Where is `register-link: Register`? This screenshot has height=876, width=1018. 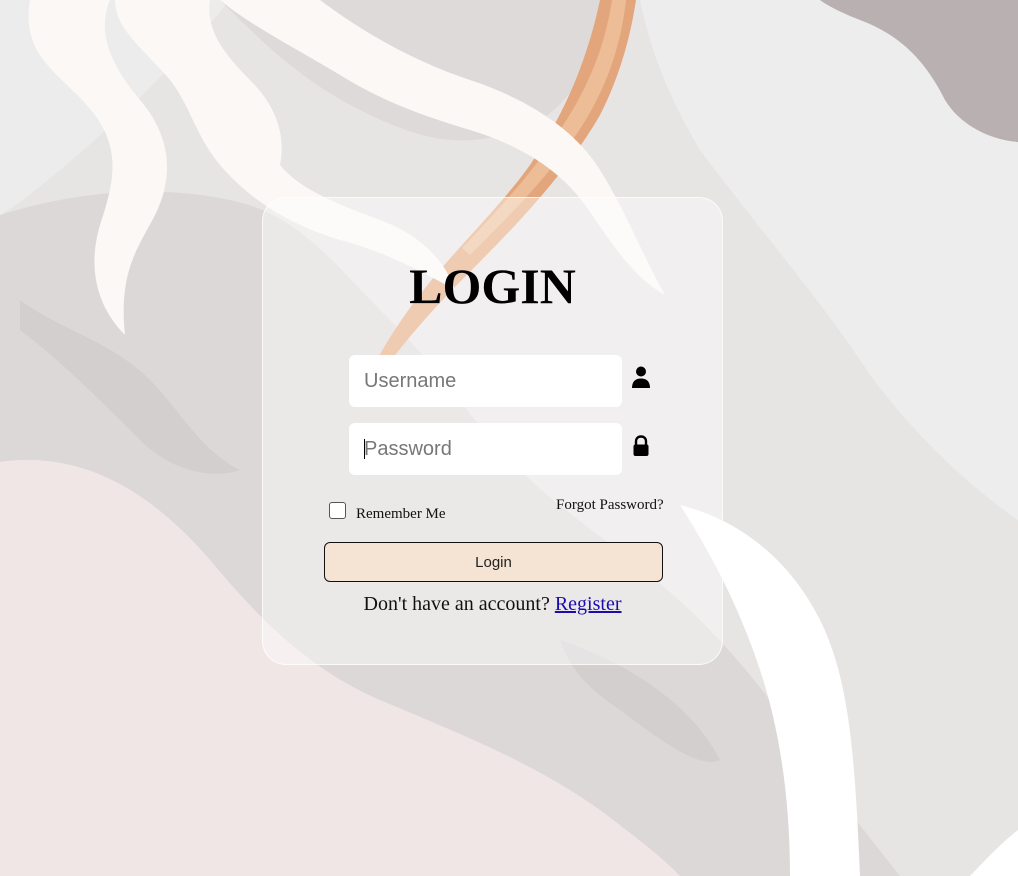 register-link: Register is located at coordinates (588, 604).